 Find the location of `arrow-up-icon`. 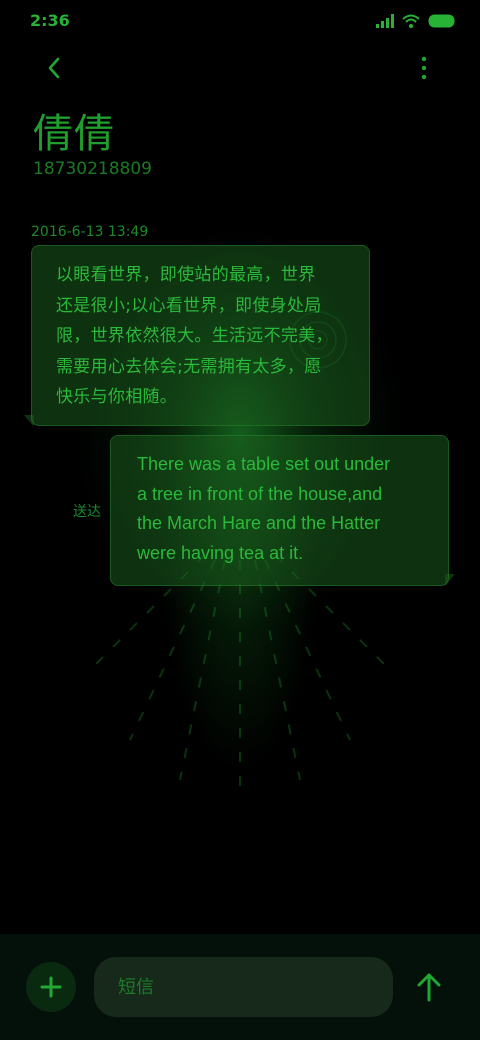

arrow-up-icon is located at coordinates (429, 987).